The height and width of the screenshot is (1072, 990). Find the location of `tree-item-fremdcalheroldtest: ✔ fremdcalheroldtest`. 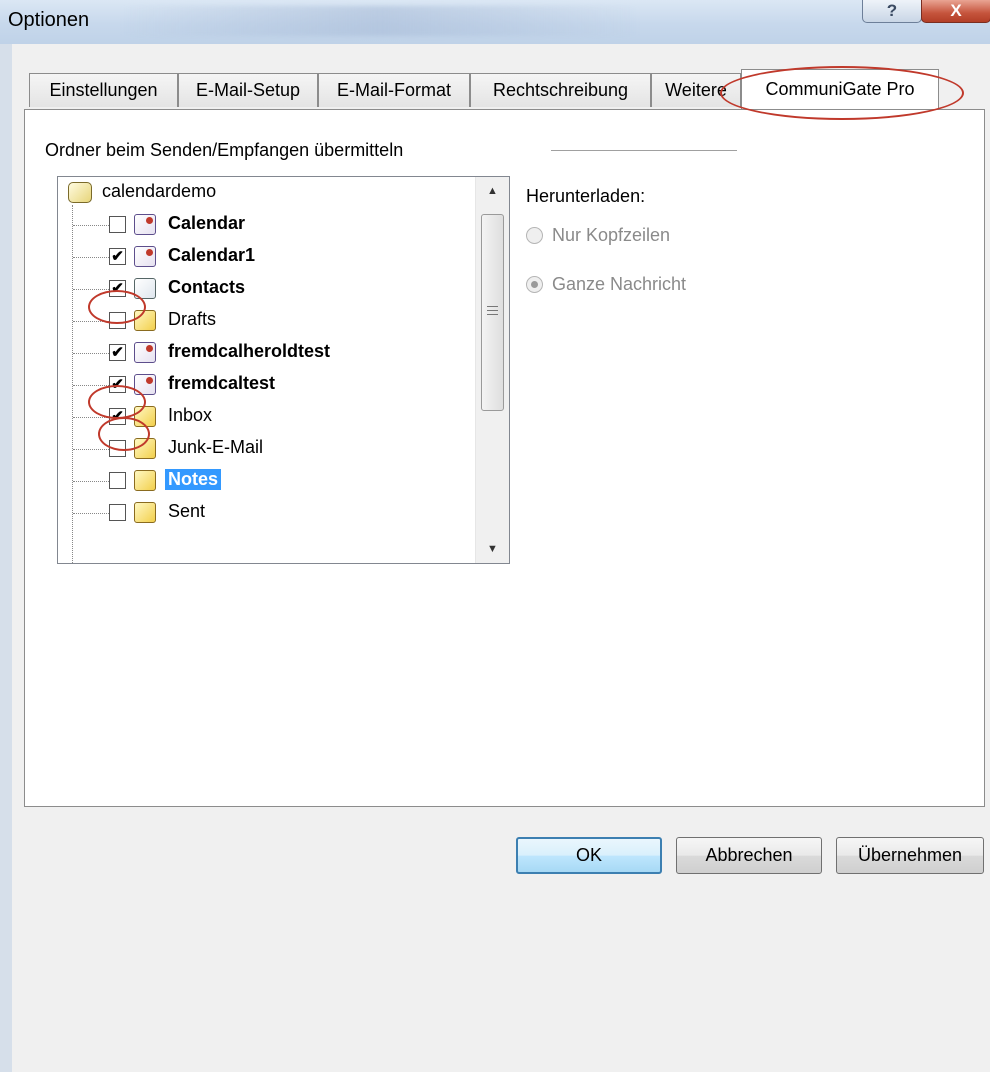

tree-item-fremdcalheroldtest: ✔ fremdcalheroldtest is located at coordinates (268, 353).